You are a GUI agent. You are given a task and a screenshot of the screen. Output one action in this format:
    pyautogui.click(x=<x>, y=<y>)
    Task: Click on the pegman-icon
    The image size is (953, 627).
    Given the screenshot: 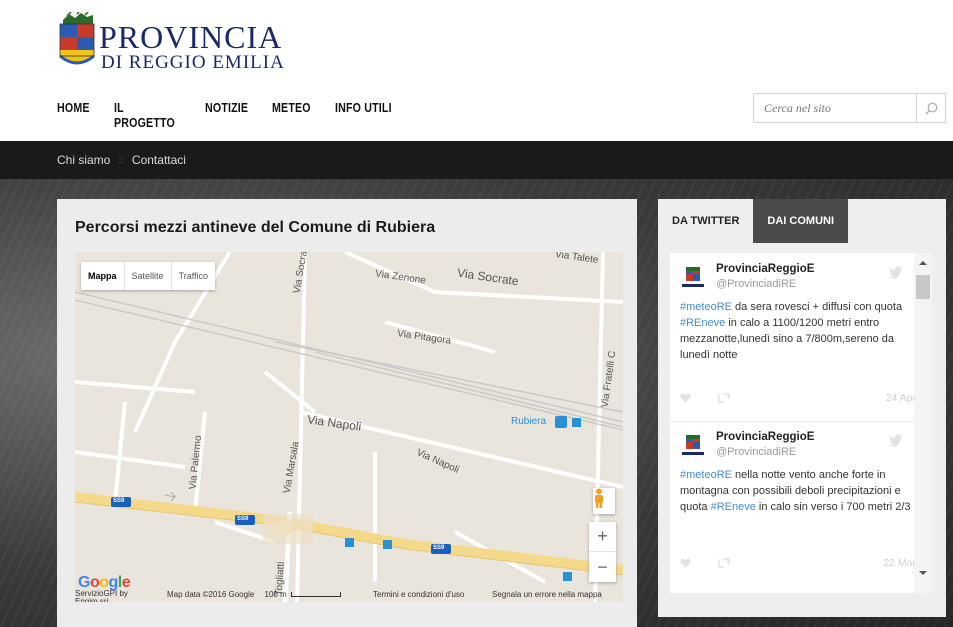 What is the action you would take?
    pyautogui.click(x=599, y=498)
    